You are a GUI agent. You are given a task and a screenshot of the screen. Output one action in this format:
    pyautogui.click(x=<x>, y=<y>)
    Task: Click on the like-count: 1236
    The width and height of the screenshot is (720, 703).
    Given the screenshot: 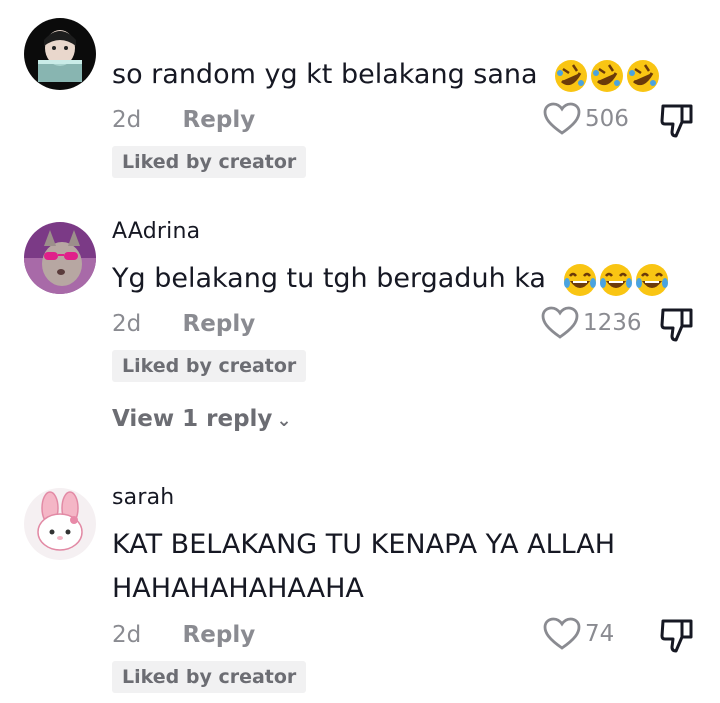 What is the action you would take?
    pyautogui.click(x=612, y=323)
    